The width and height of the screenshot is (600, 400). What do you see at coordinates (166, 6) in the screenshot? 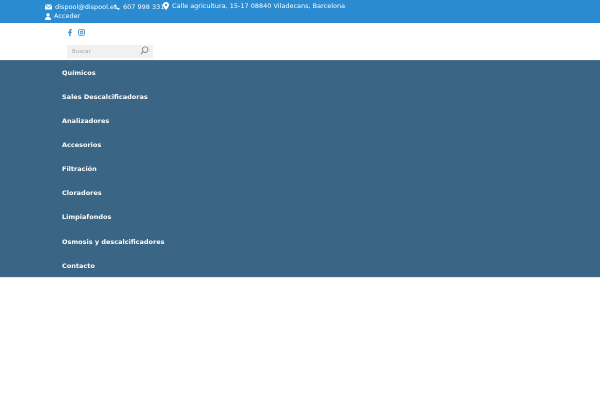
I see `location-pin-icon` at bounding box center [166, 6].